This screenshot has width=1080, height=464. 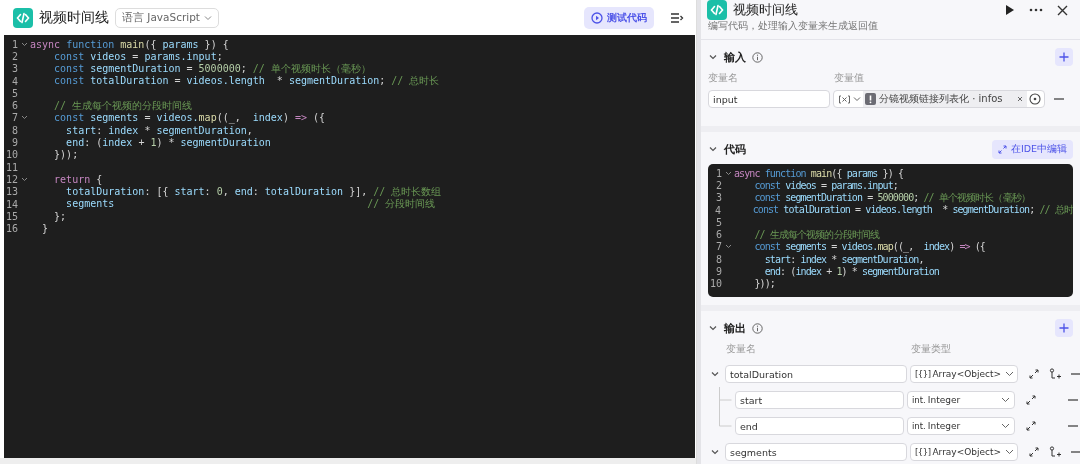 I want to click on code-icon, so click(x=23, y=17).